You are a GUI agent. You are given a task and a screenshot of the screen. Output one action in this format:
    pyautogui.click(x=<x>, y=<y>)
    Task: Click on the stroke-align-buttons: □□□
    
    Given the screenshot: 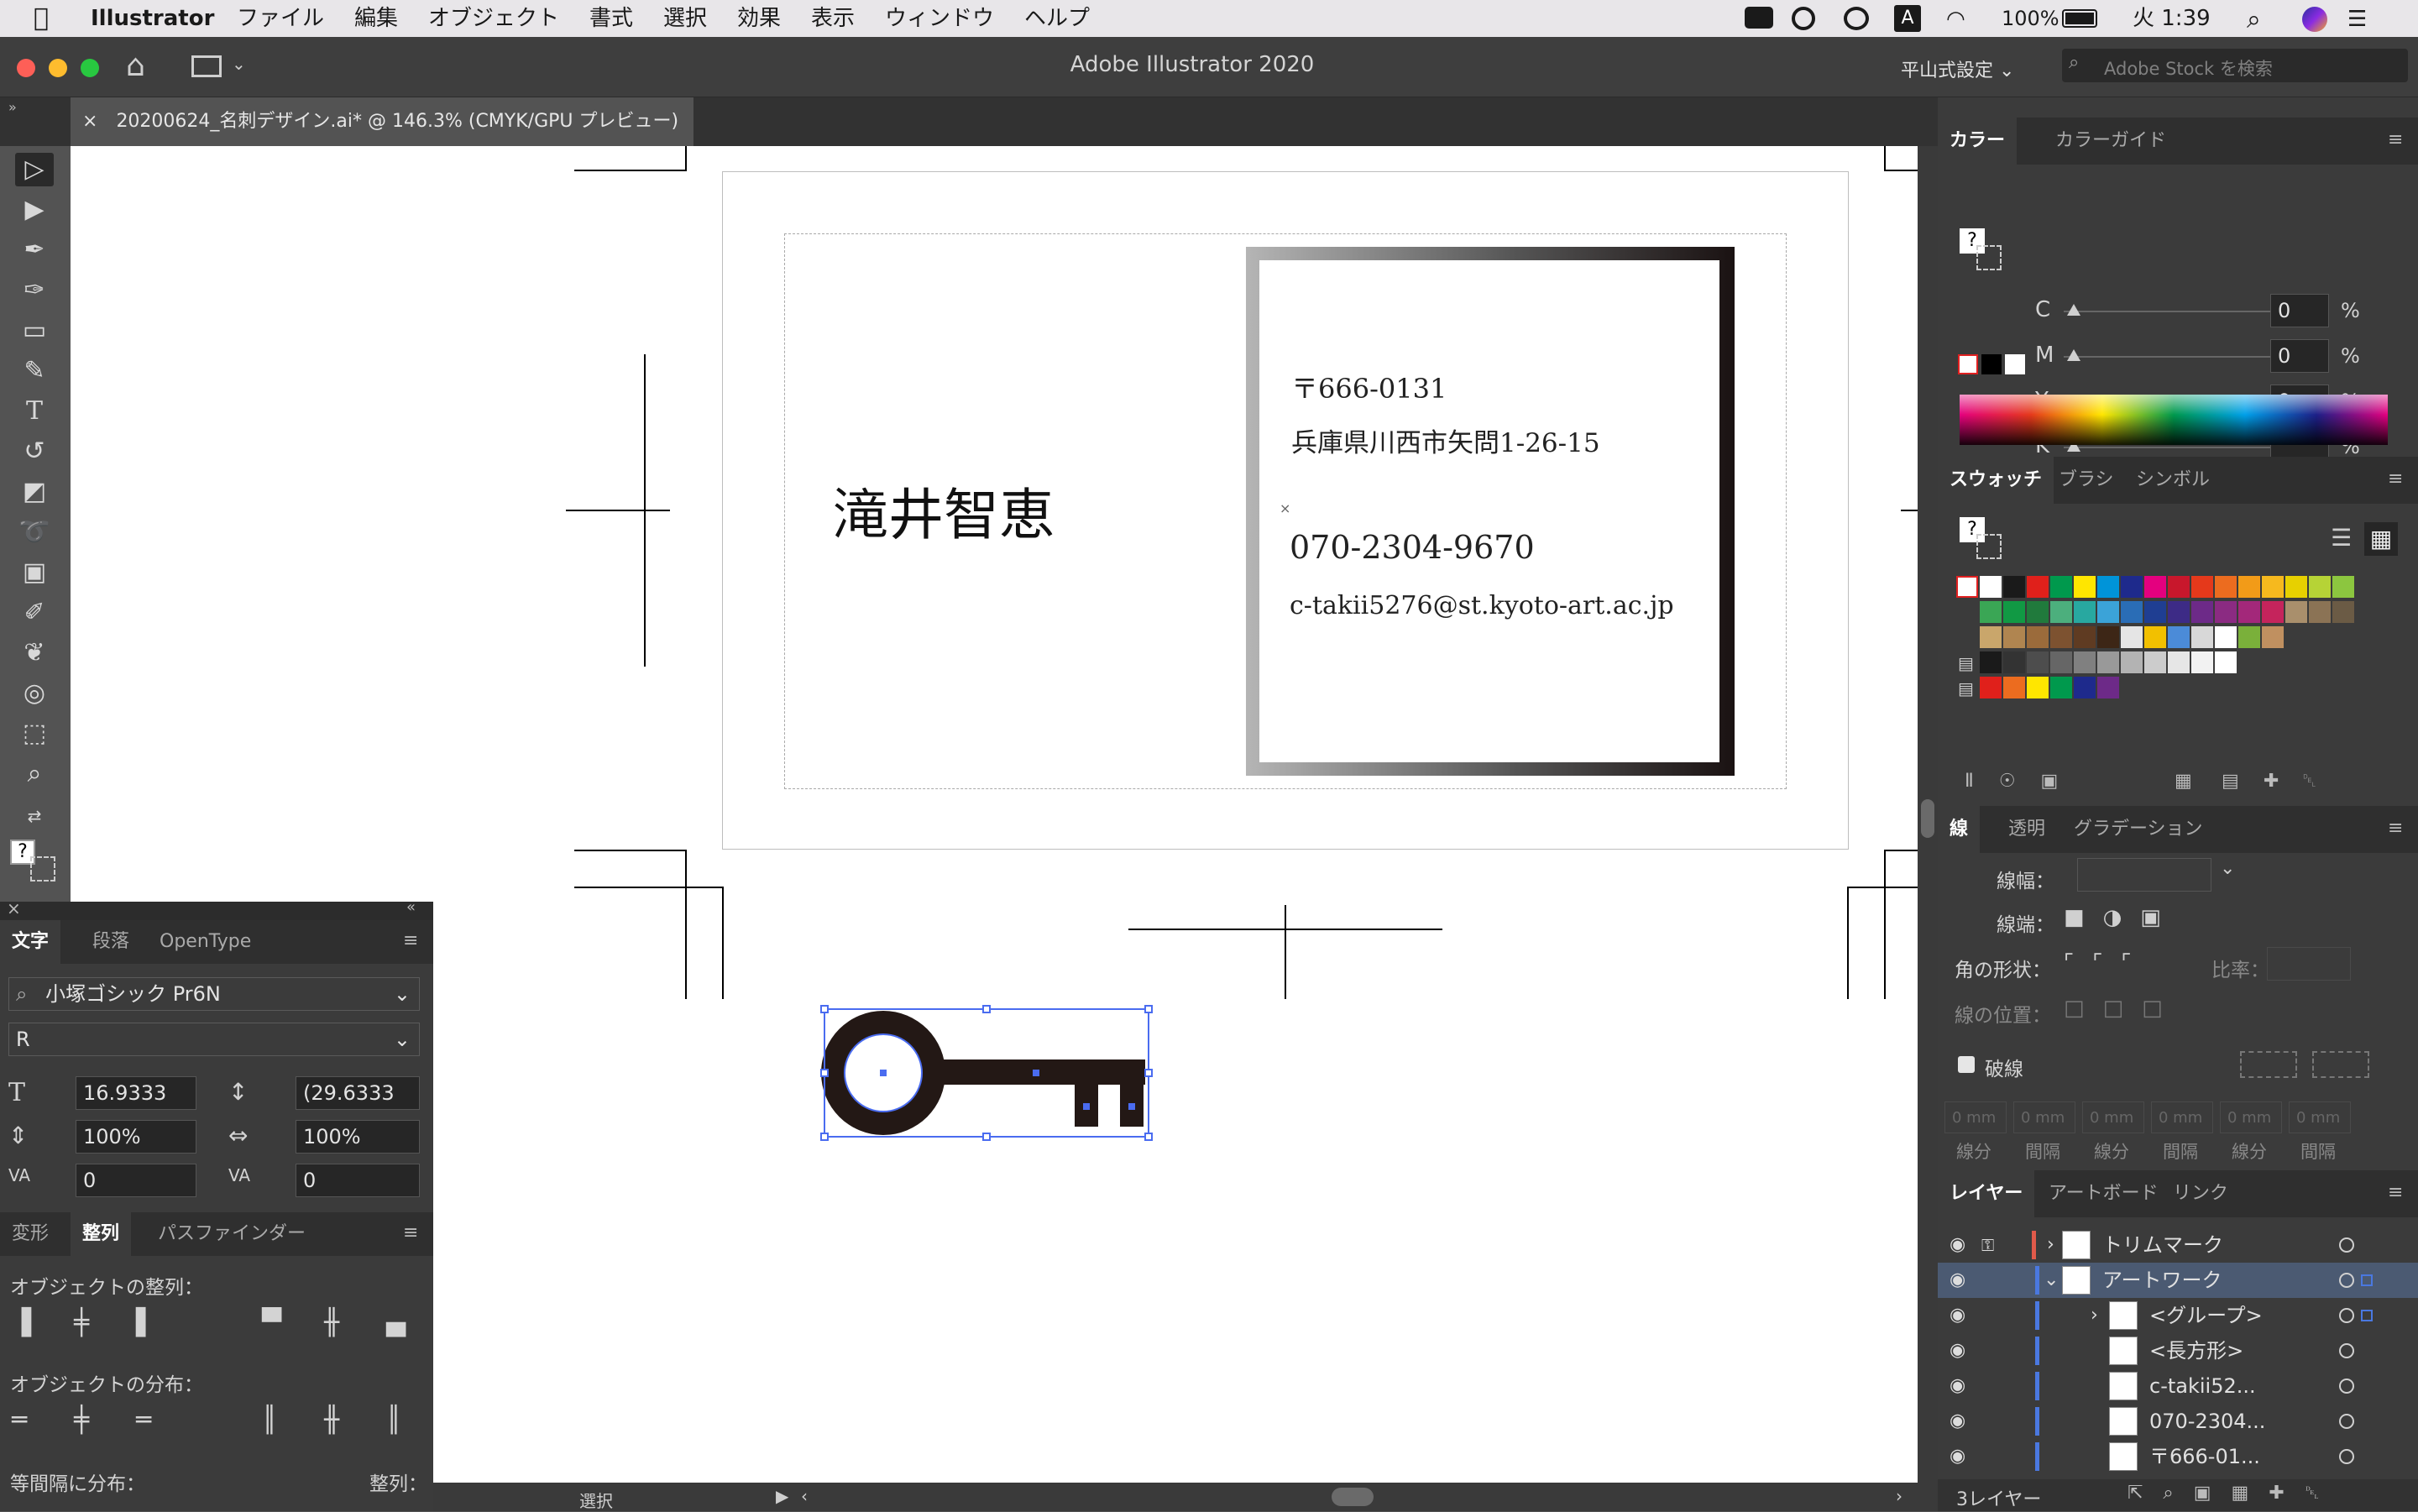 What is the action you would take?
    pyautogui.click(x=2122, y=1008)
    